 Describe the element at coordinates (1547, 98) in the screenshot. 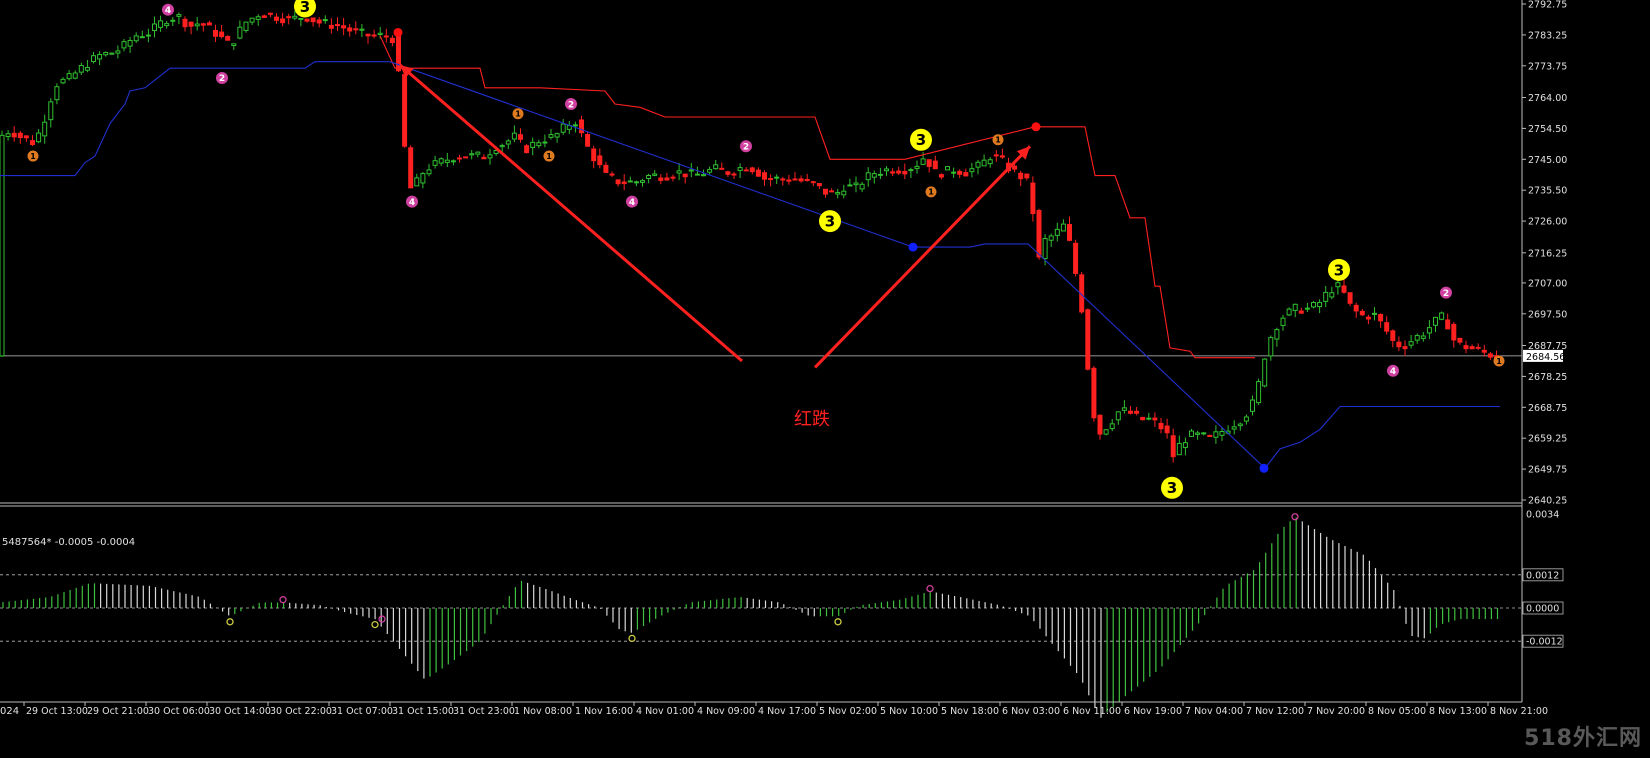

I see `price-tick-label: 2764.00` at that location.